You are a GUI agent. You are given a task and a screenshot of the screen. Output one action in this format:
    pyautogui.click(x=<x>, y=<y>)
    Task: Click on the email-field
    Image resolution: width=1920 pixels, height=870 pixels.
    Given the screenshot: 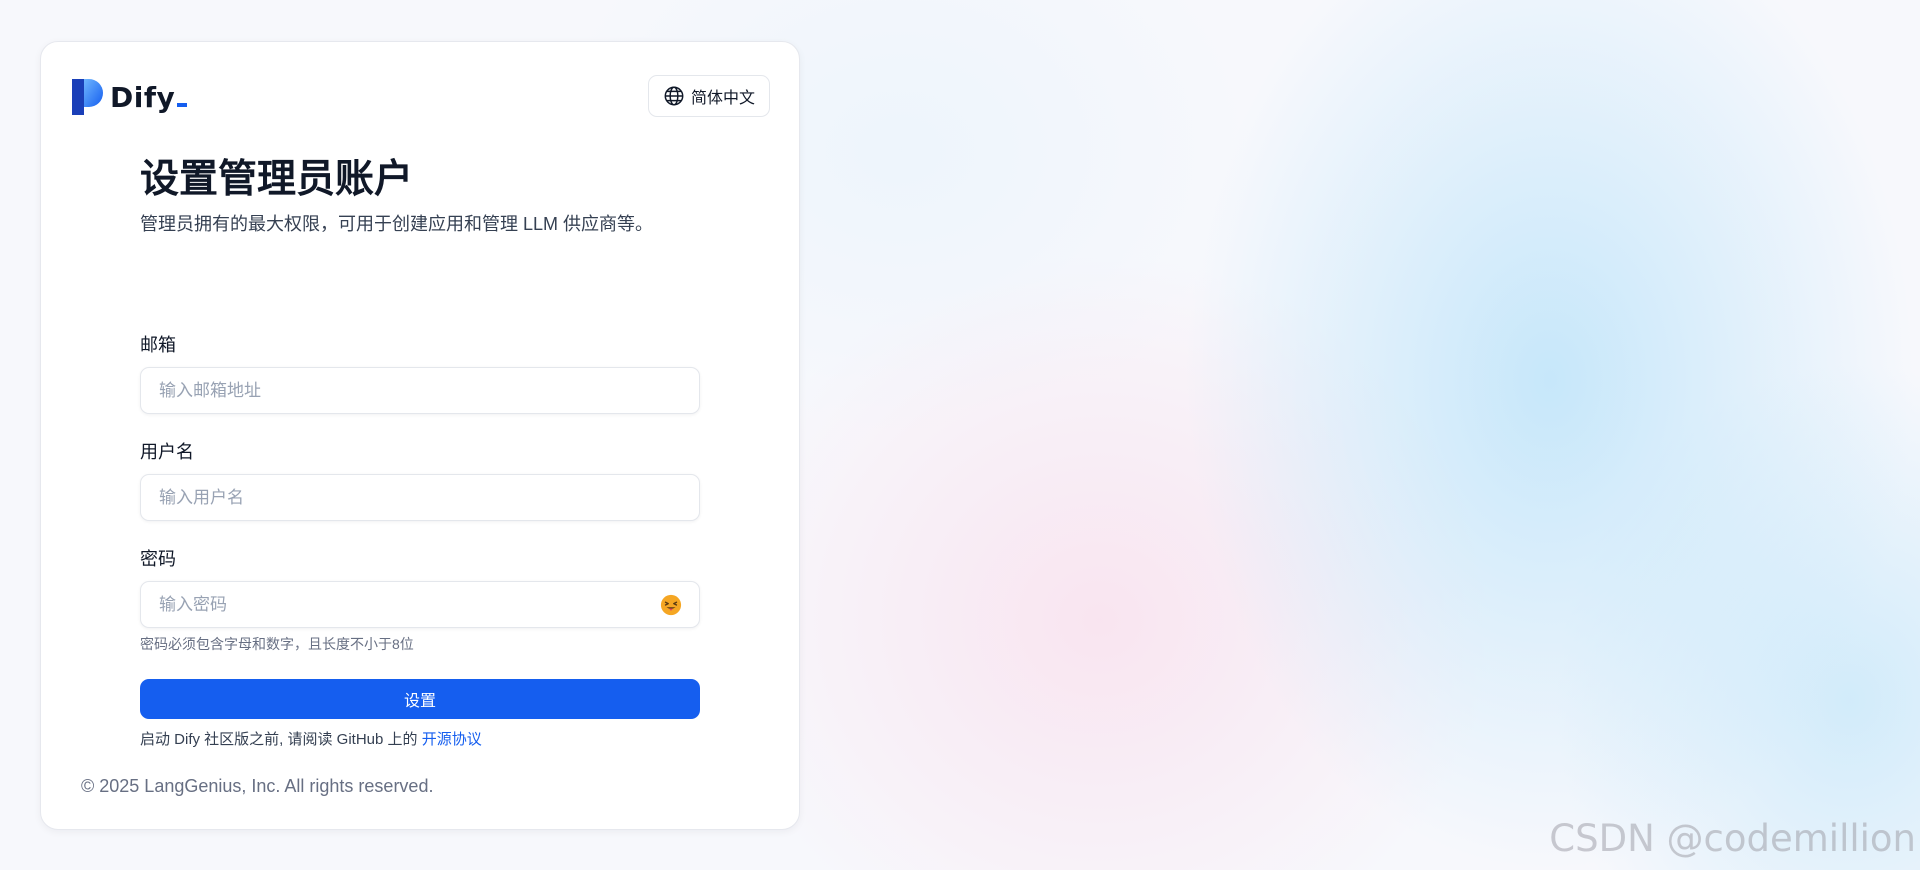 What is the action you would take?
    pyautogui.click(x=420, y=390)
    